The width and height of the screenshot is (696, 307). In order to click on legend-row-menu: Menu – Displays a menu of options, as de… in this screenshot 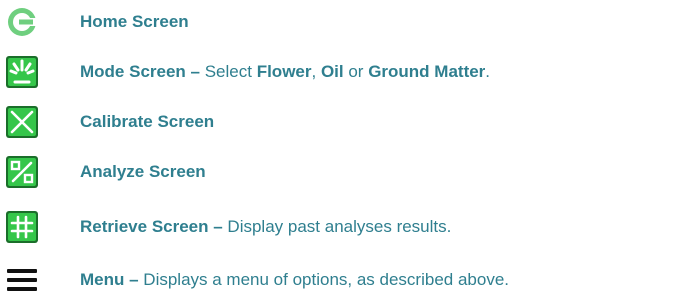, I will do `click(348, 280)`.